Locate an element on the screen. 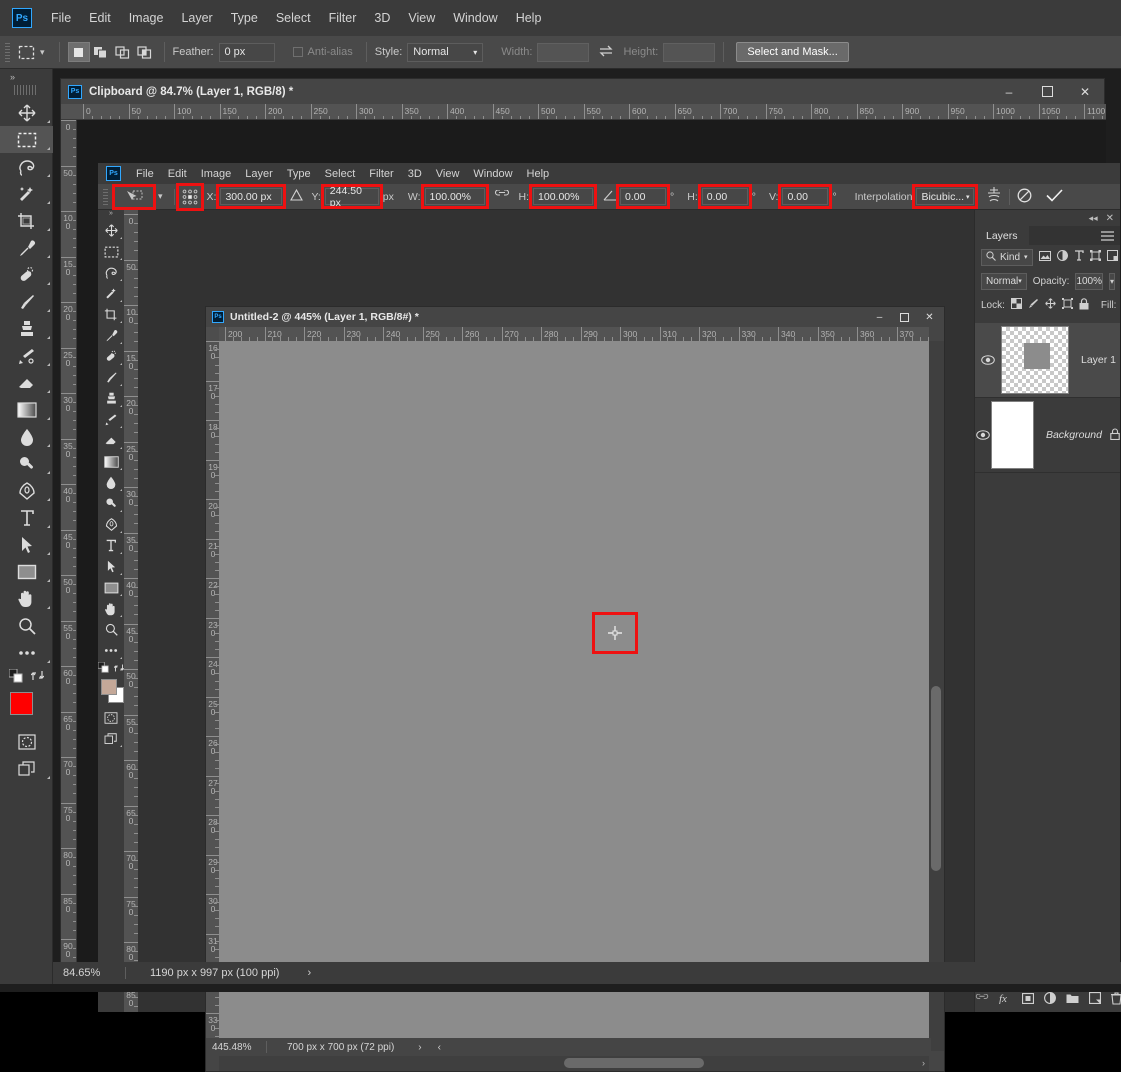 The height and width of the screenshot is (1072, 1121). tool-gradient is located at coordinates (26, 409).